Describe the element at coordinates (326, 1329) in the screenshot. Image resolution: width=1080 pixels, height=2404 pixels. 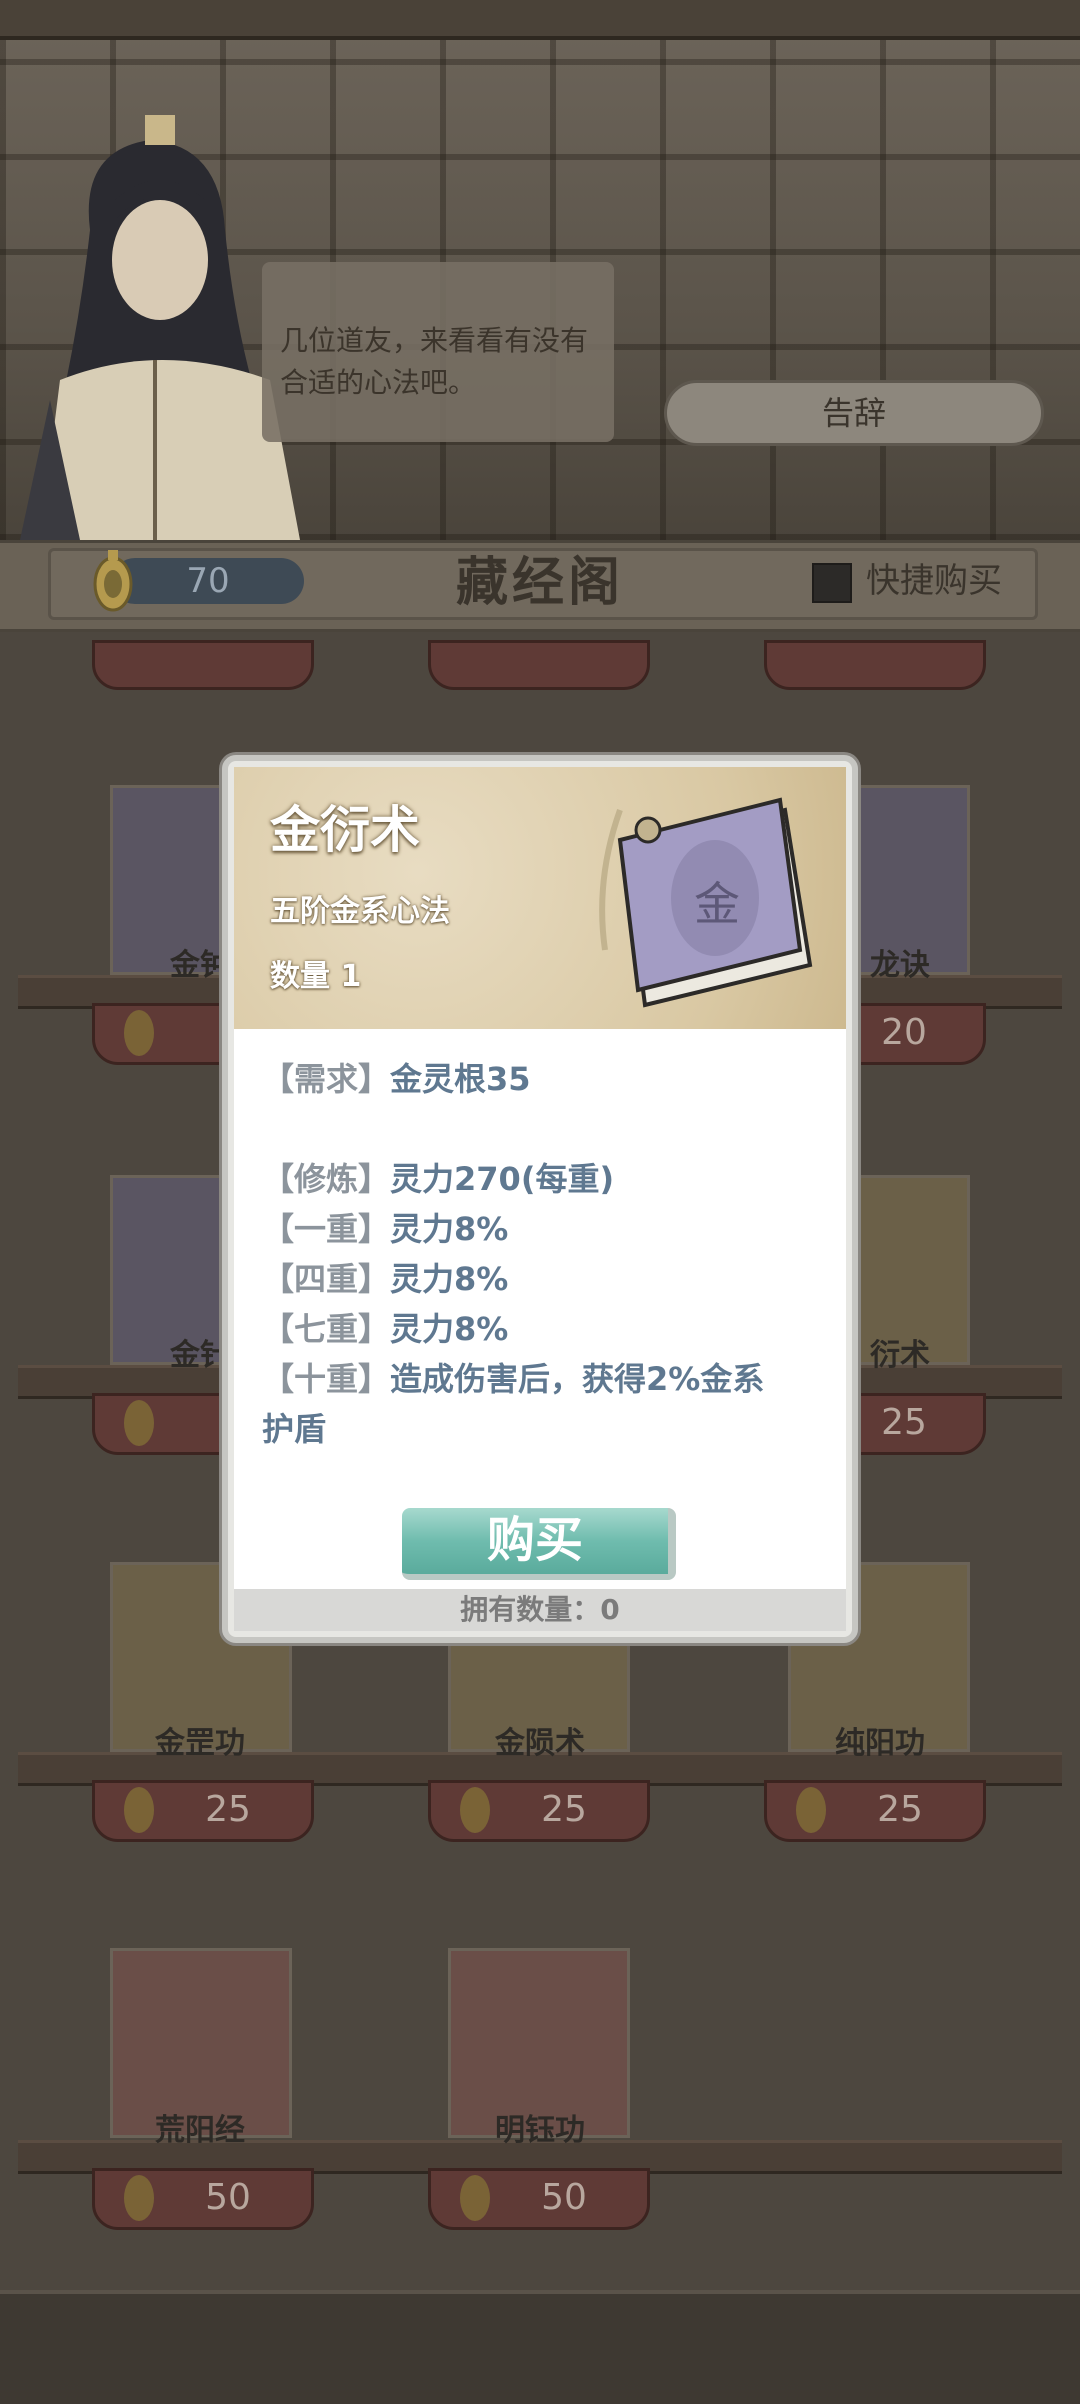
I see `effect-tag: 【七重】` at that location.